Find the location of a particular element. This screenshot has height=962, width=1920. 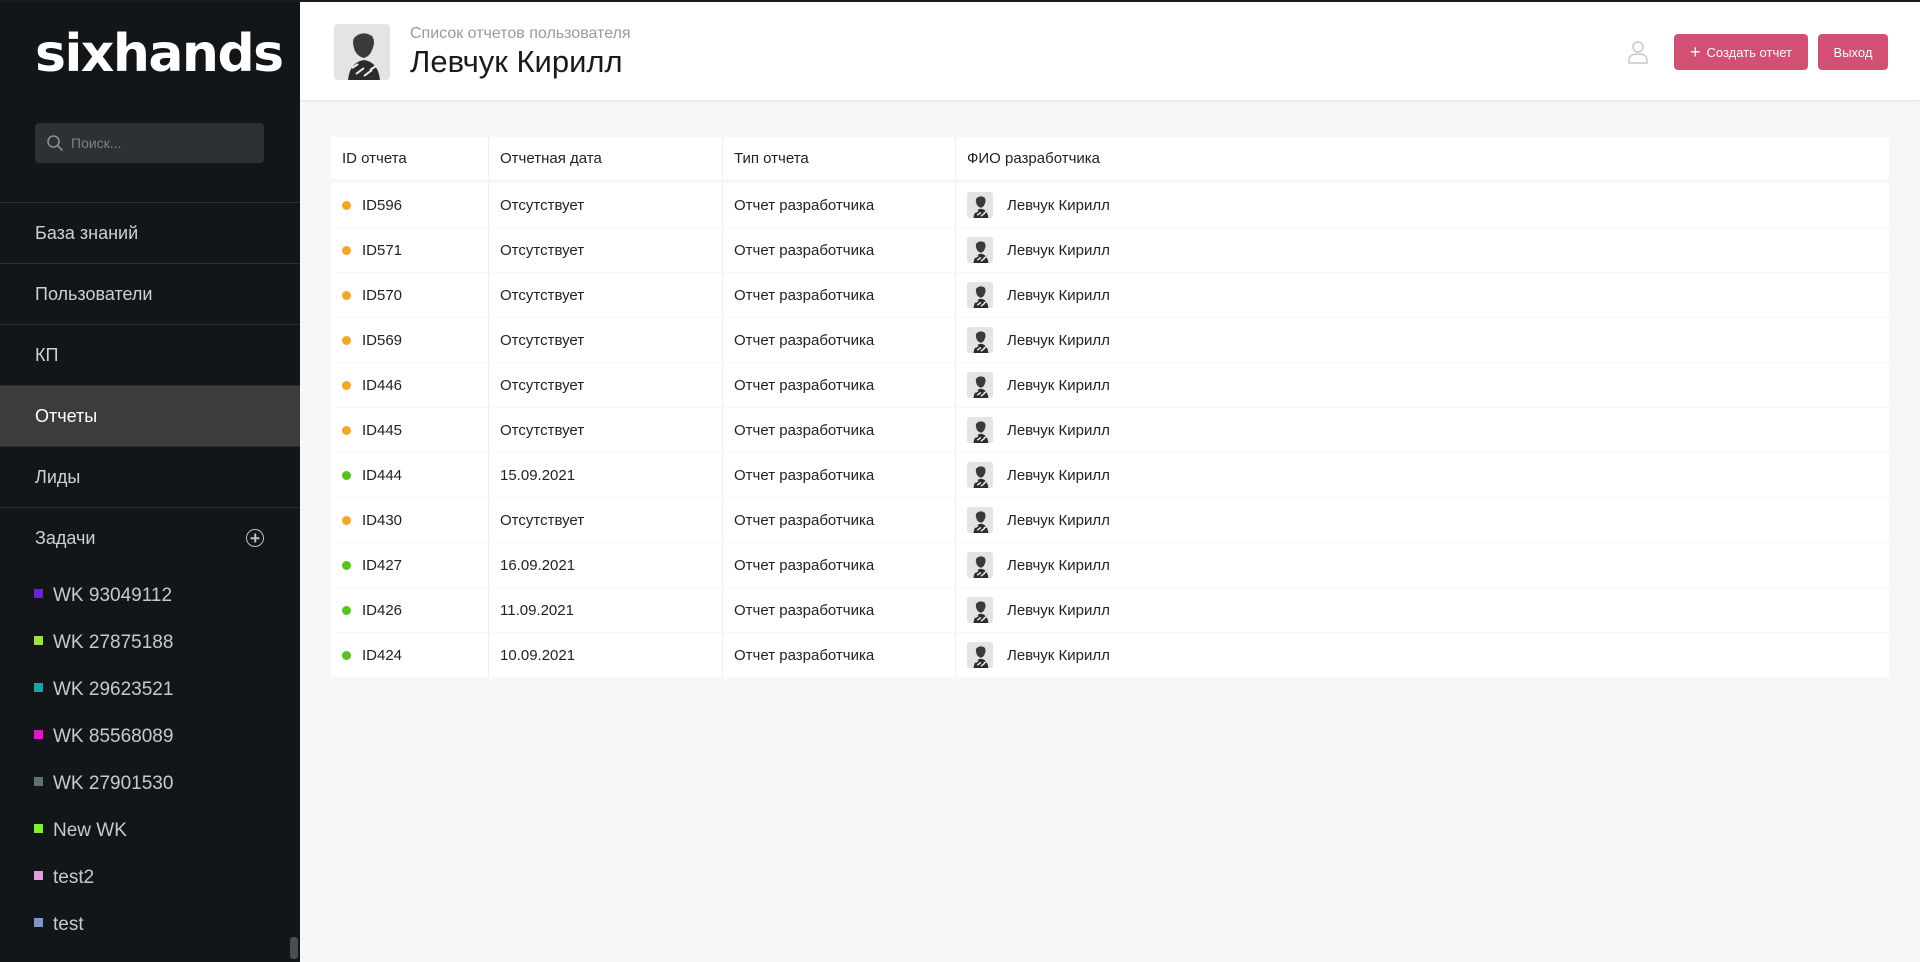

task-label: WK 93049112 is located at coordinates (113, 595).